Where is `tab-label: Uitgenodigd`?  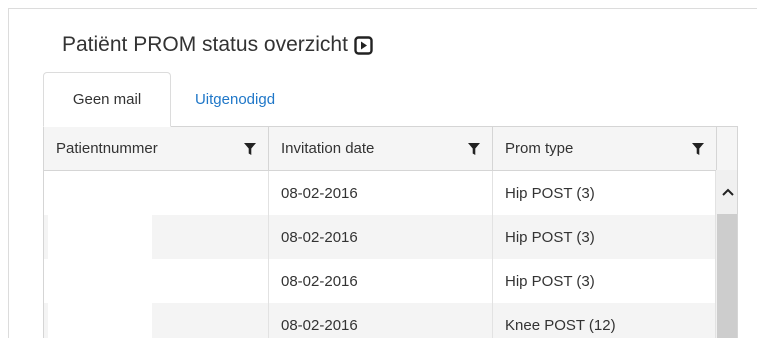 tab-label: Uitgenodigd is located at coordinates (235, 99).